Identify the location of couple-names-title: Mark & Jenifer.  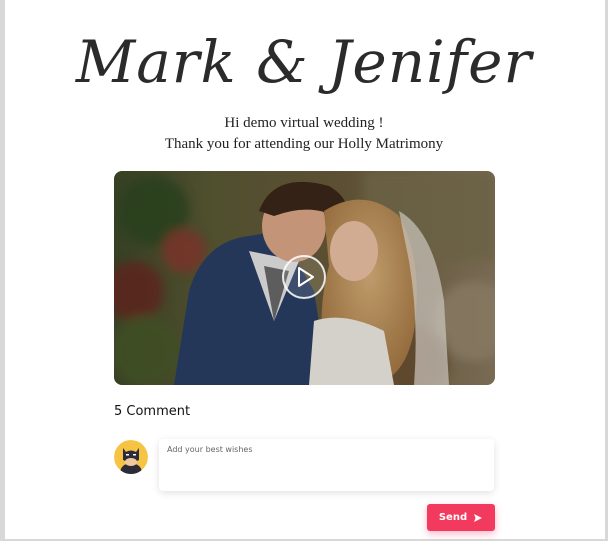
(304, 62).